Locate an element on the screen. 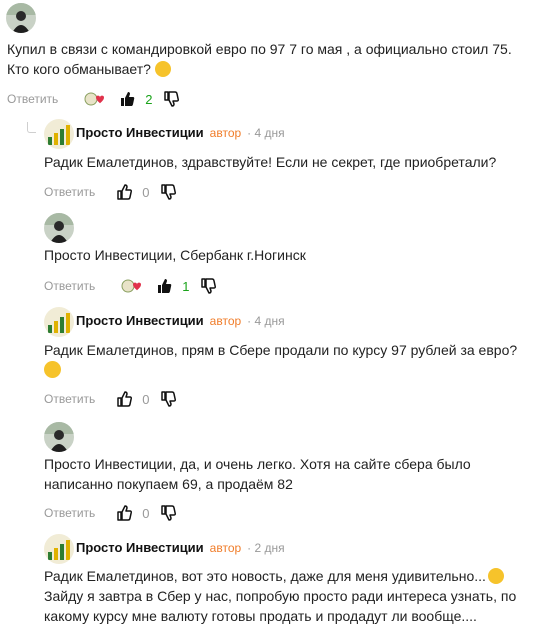  laughing-emoji-icon is located at coordinates (162, 69).